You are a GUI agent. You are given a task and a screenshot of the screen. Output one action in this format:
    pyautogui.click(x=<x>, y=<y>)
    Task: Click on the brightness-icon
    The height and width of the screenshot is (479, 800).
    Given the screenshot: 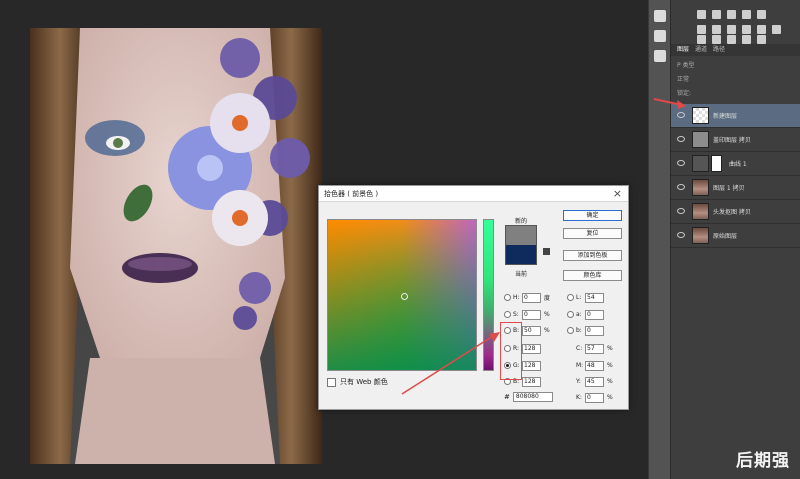 What is the action you would take?
    pyautogui.click(x=701, y=14)
    